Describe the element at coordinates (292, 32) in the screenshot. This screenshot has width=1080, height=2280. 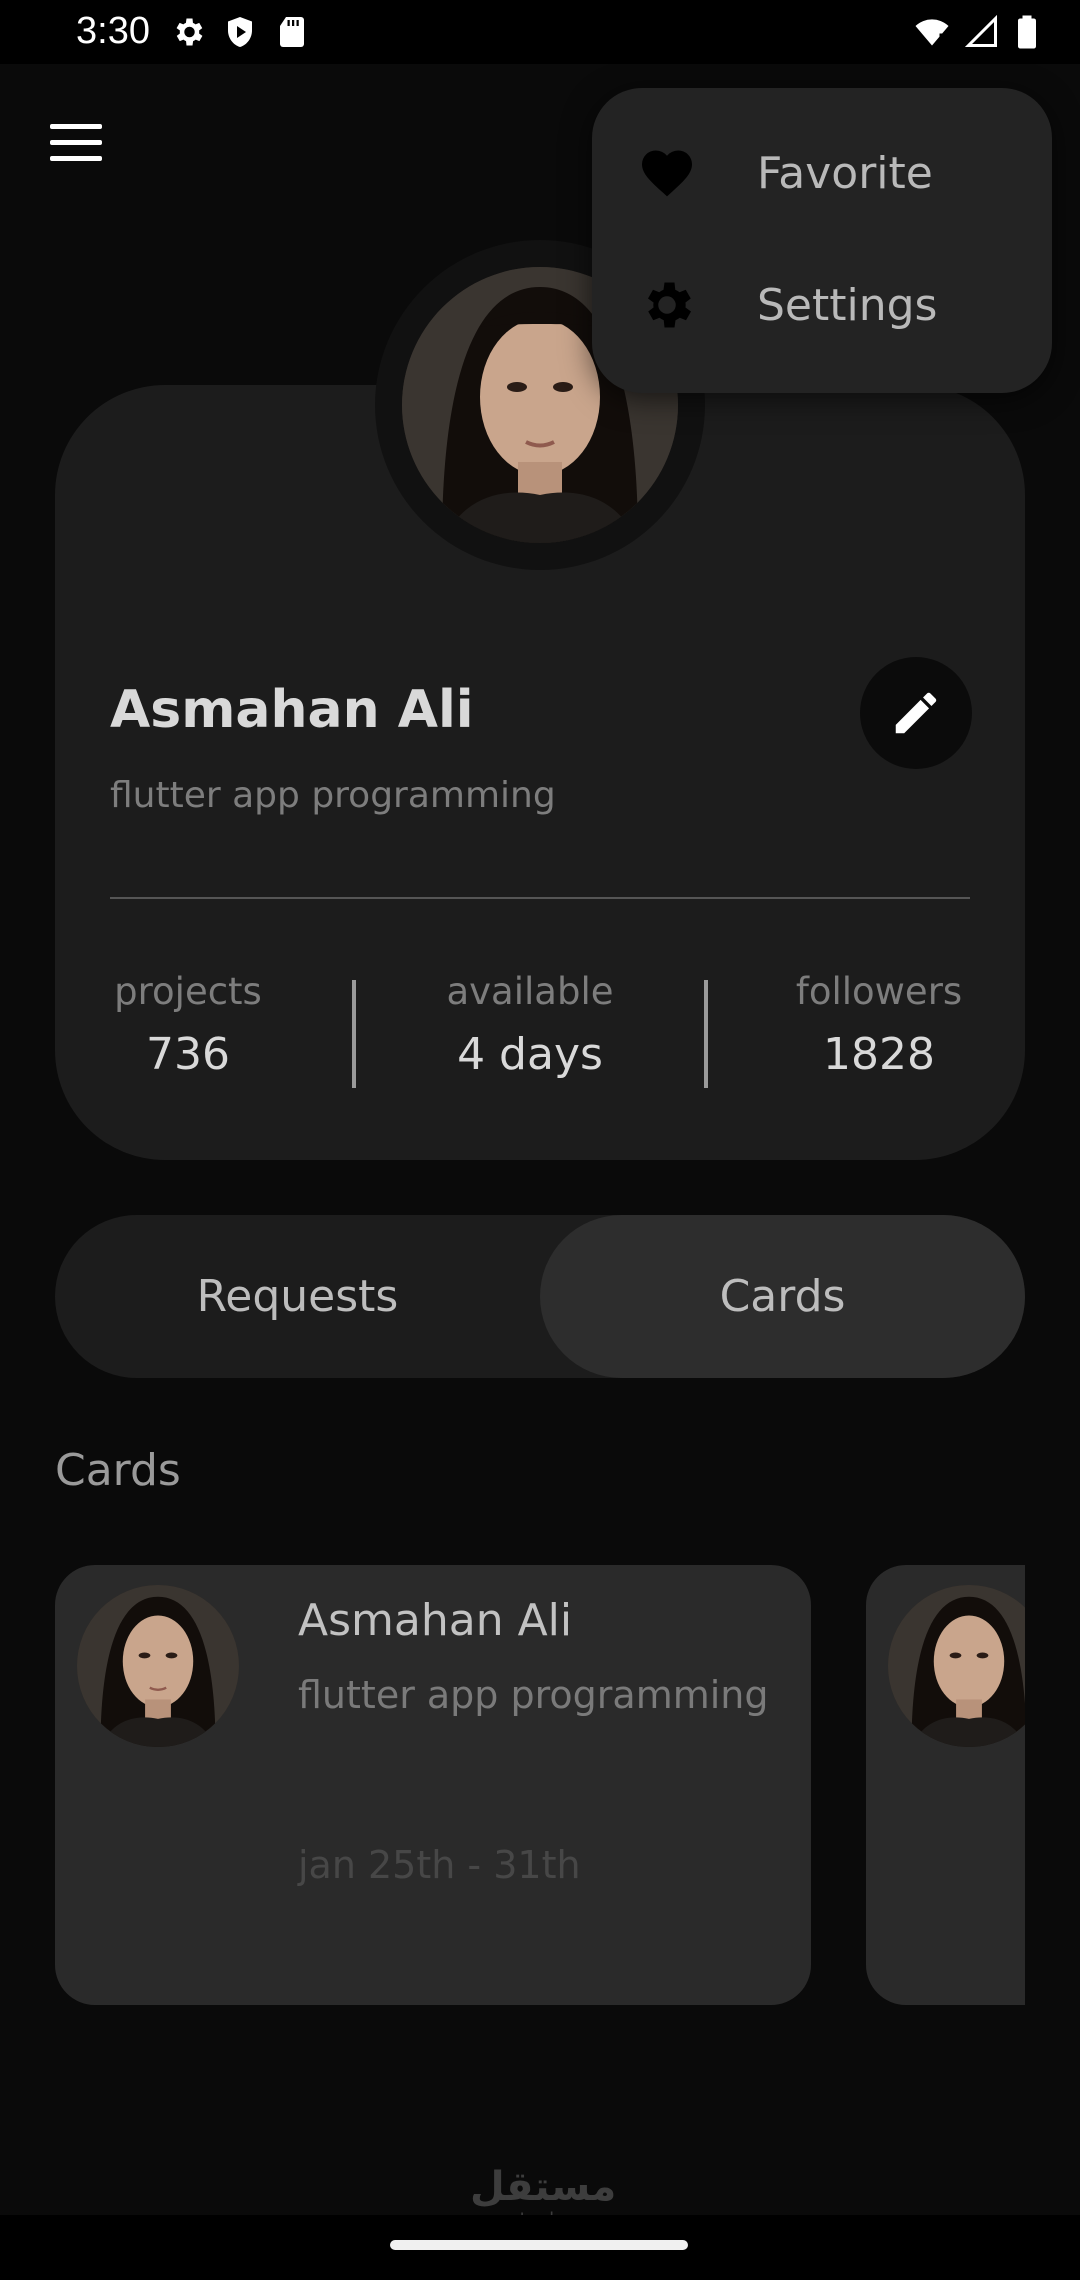
I see `sd-card-icon` at that location.